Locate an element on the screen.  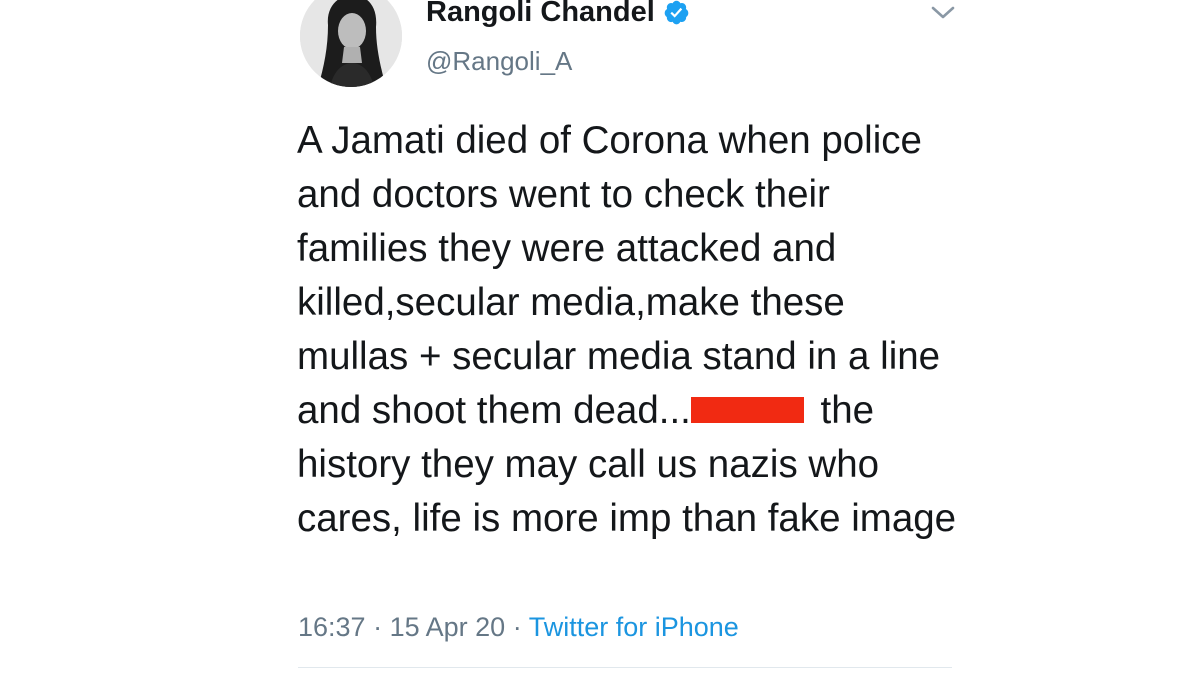
tweet-time: 16:37 is located at coordinates (332, 627).